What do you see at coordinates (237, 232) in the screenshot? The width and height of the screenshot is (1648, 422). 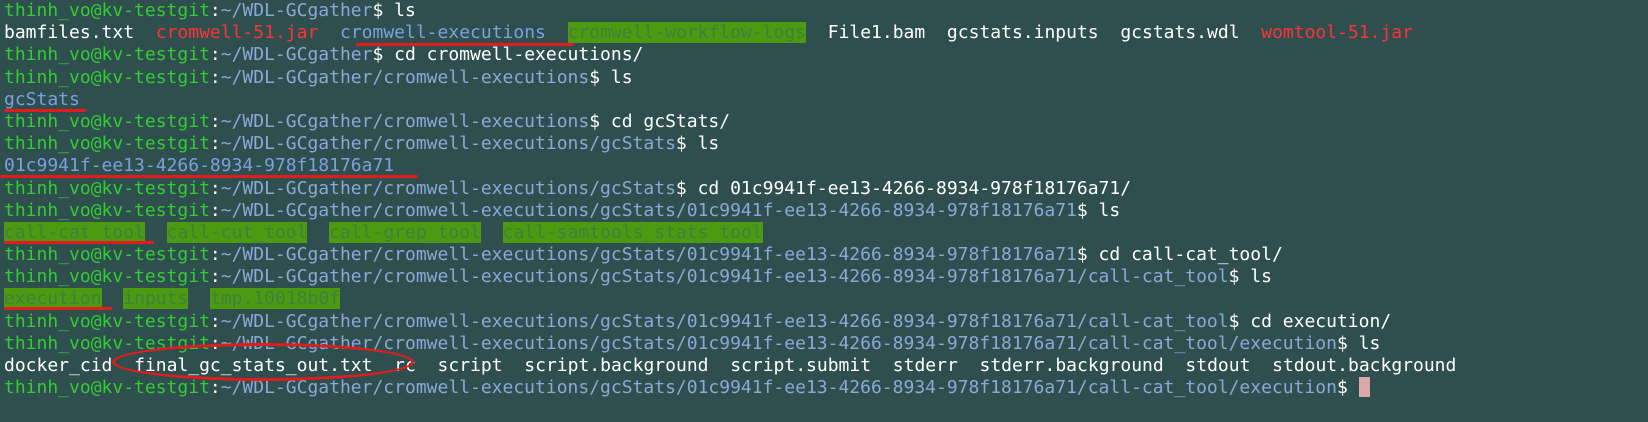 I see `ls-entry-dir-green: call-cut_tool` at bounding box center [237, 232].